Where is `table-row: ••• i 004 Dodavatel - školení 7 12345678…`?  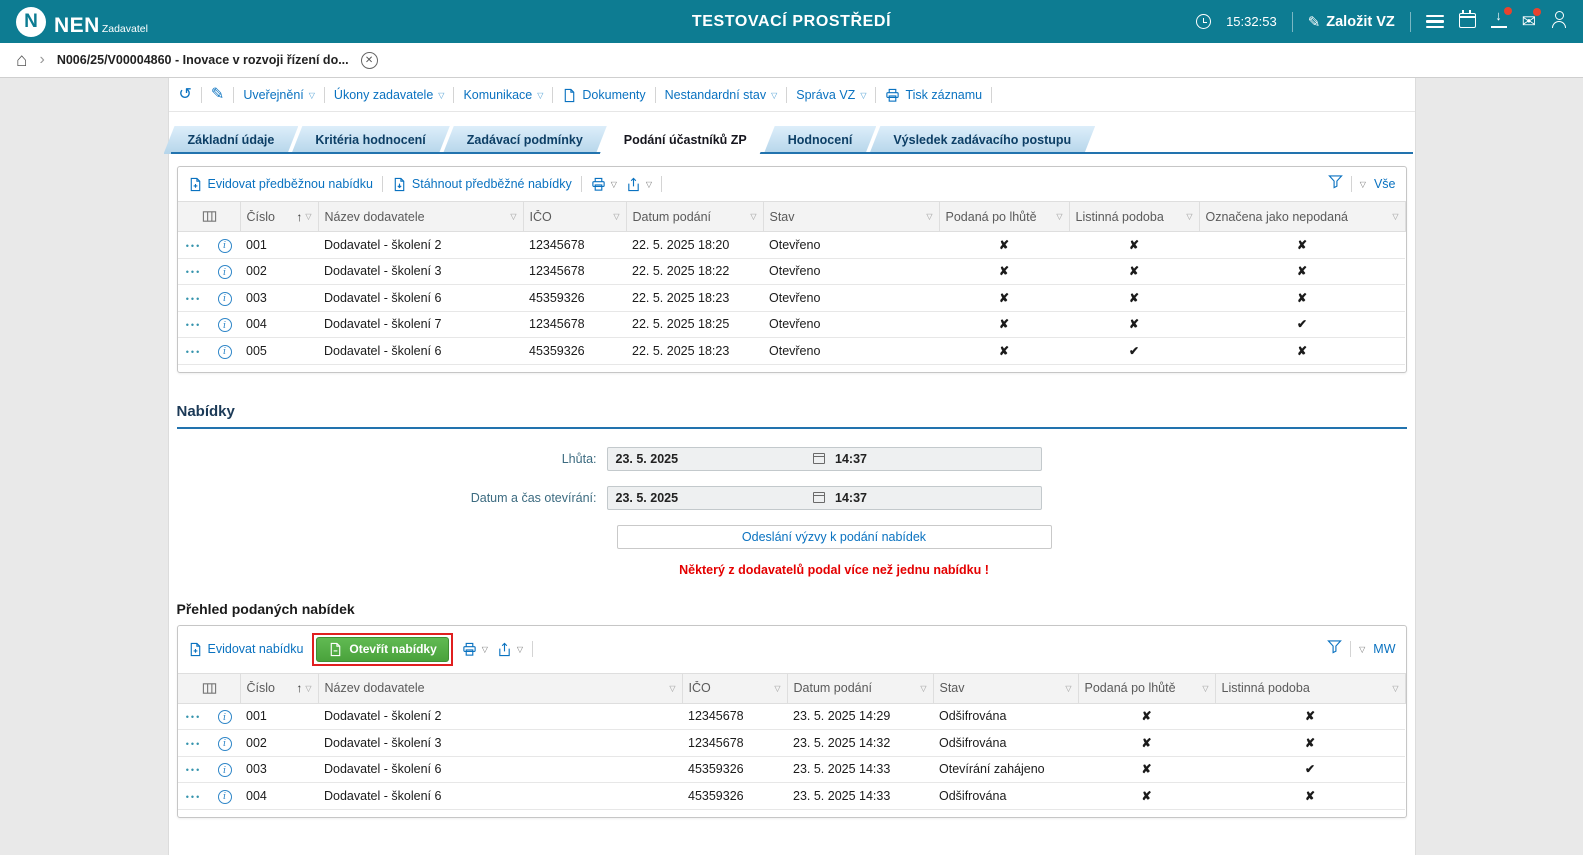
table-row: ••• i 004 Dodavatel - školení 7 12345678… is located at coordinates (791, 324).